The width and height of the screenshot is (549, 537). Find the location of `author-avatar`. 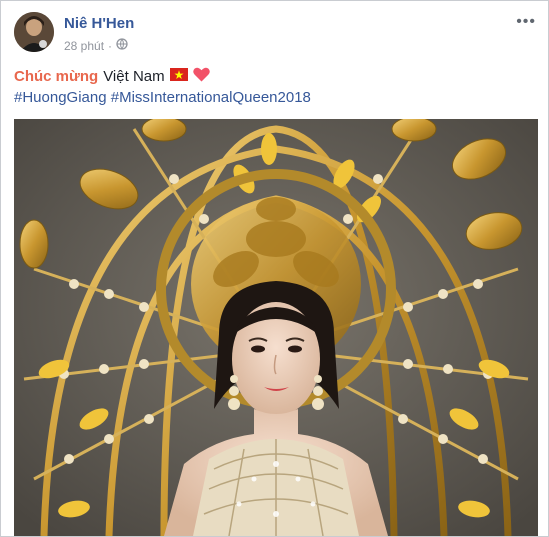

author-avatar is located at coordinates (34, 32).